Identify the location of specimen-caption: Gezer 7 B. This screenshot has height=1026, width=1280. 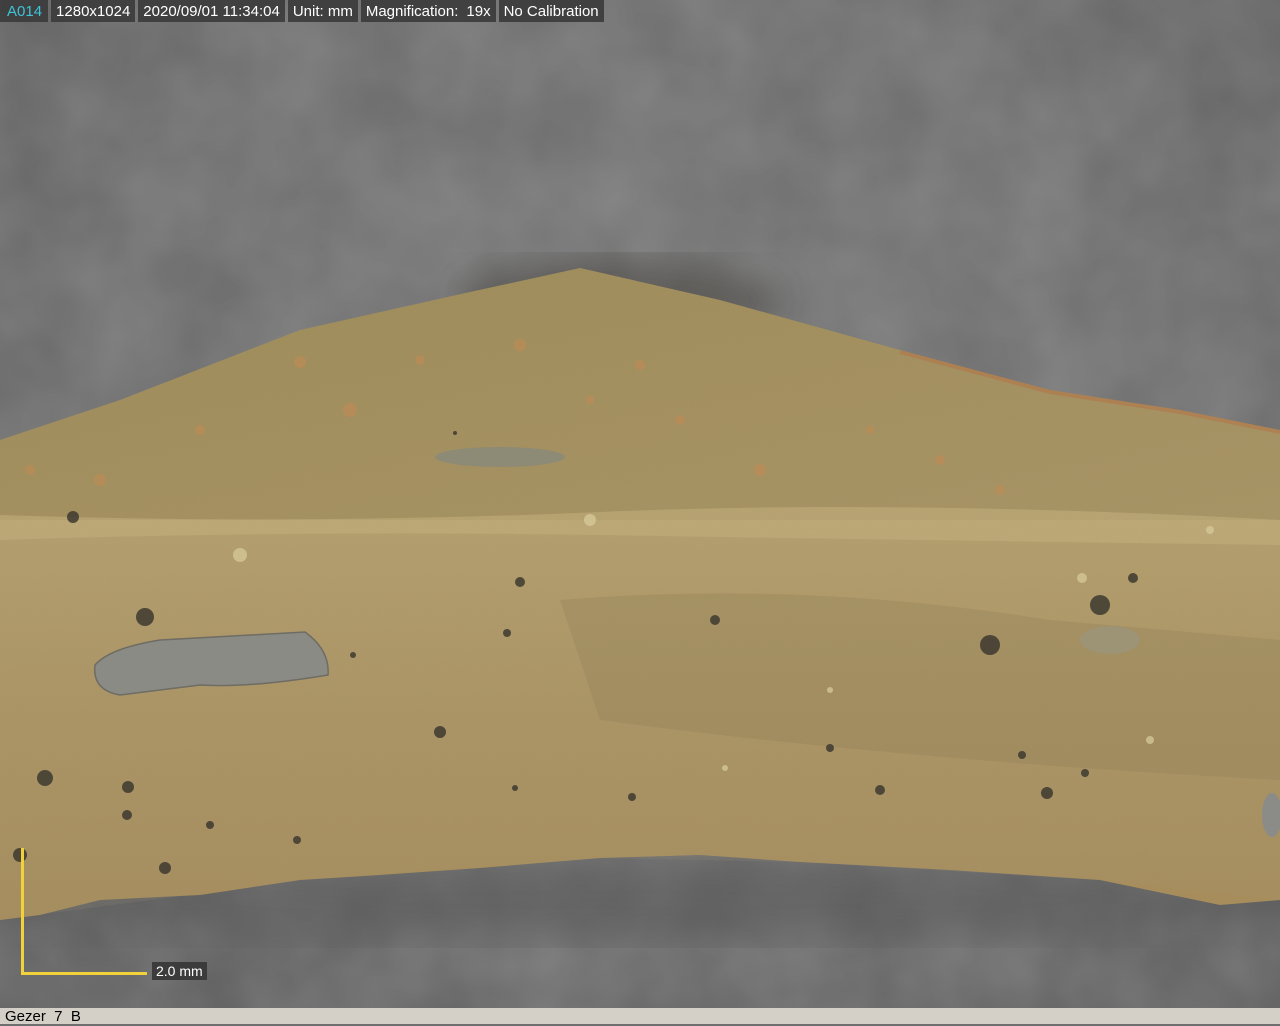
(43, 1016).